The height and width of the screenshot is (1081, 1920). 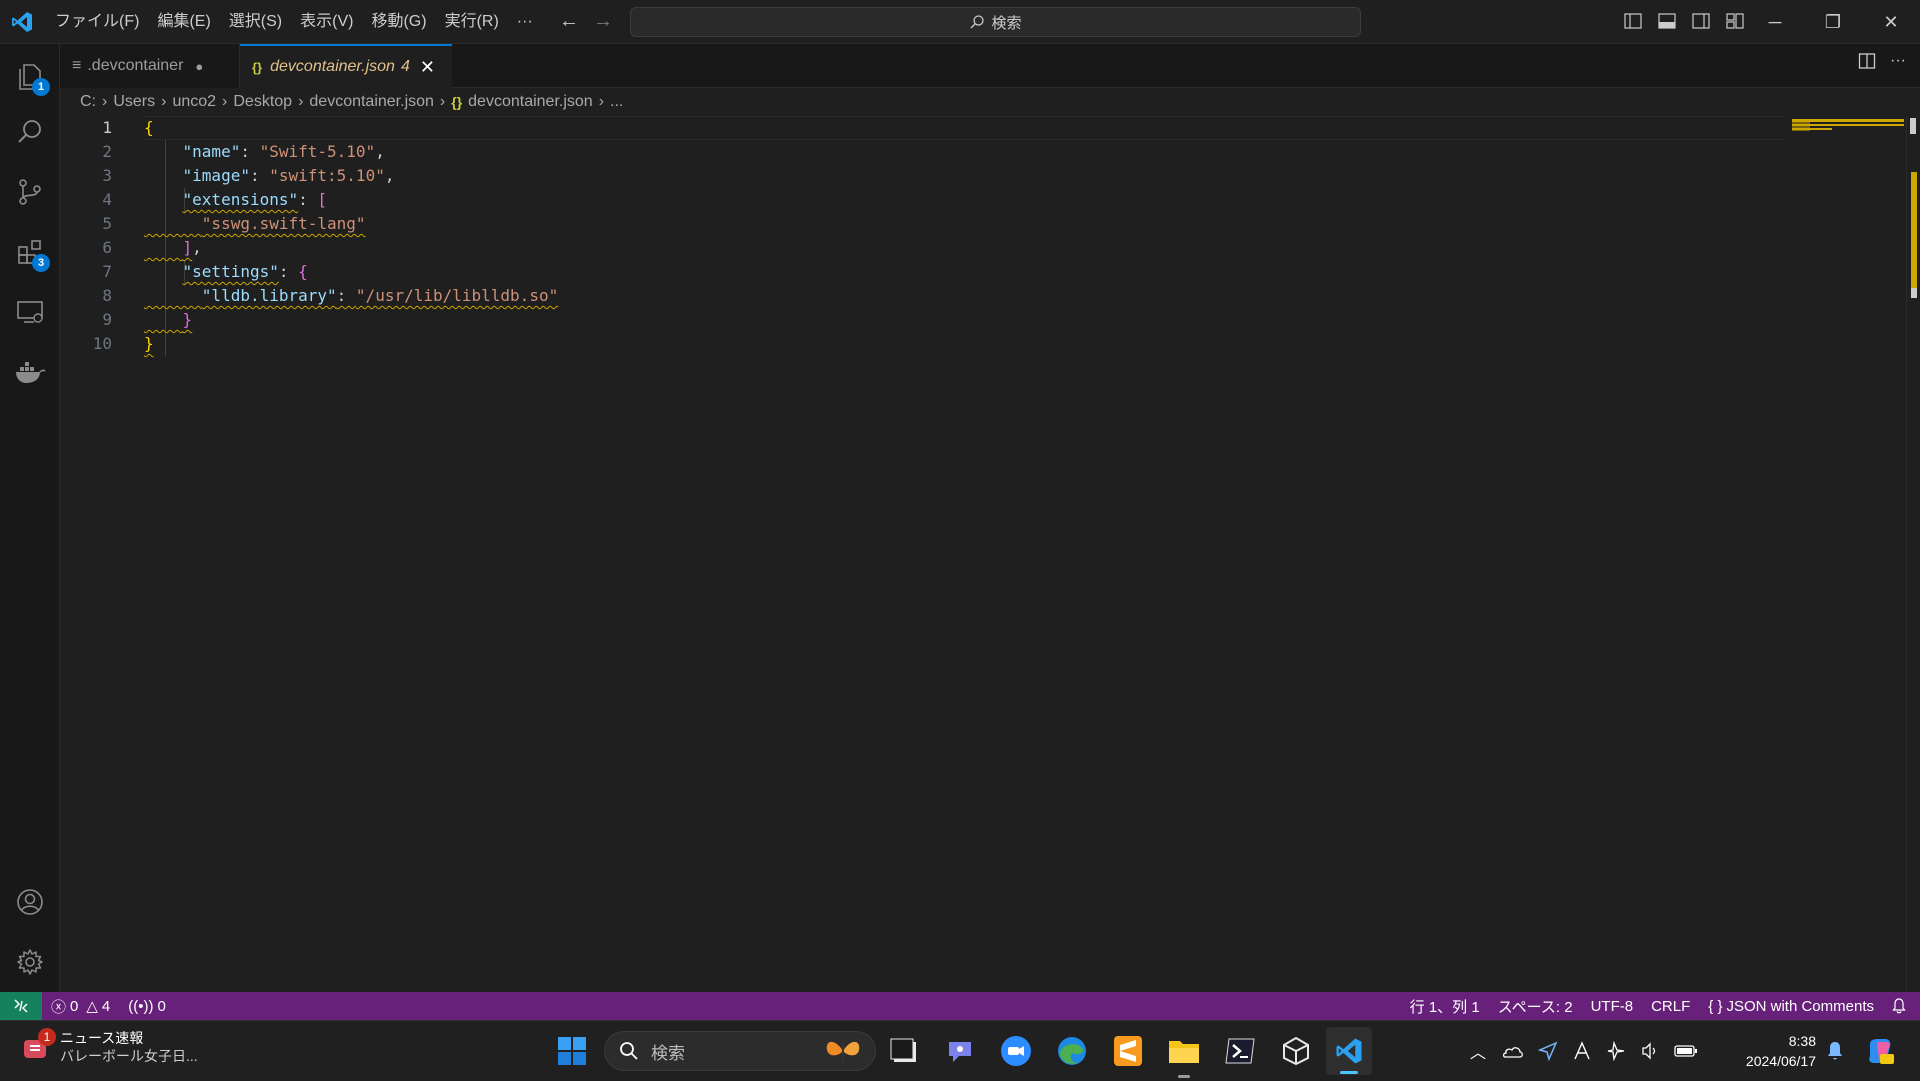 What do you see at coordinates (427, 67) in the screenshot?
I see `close-tab-icon: ✕` at bounding box center [427, 67].